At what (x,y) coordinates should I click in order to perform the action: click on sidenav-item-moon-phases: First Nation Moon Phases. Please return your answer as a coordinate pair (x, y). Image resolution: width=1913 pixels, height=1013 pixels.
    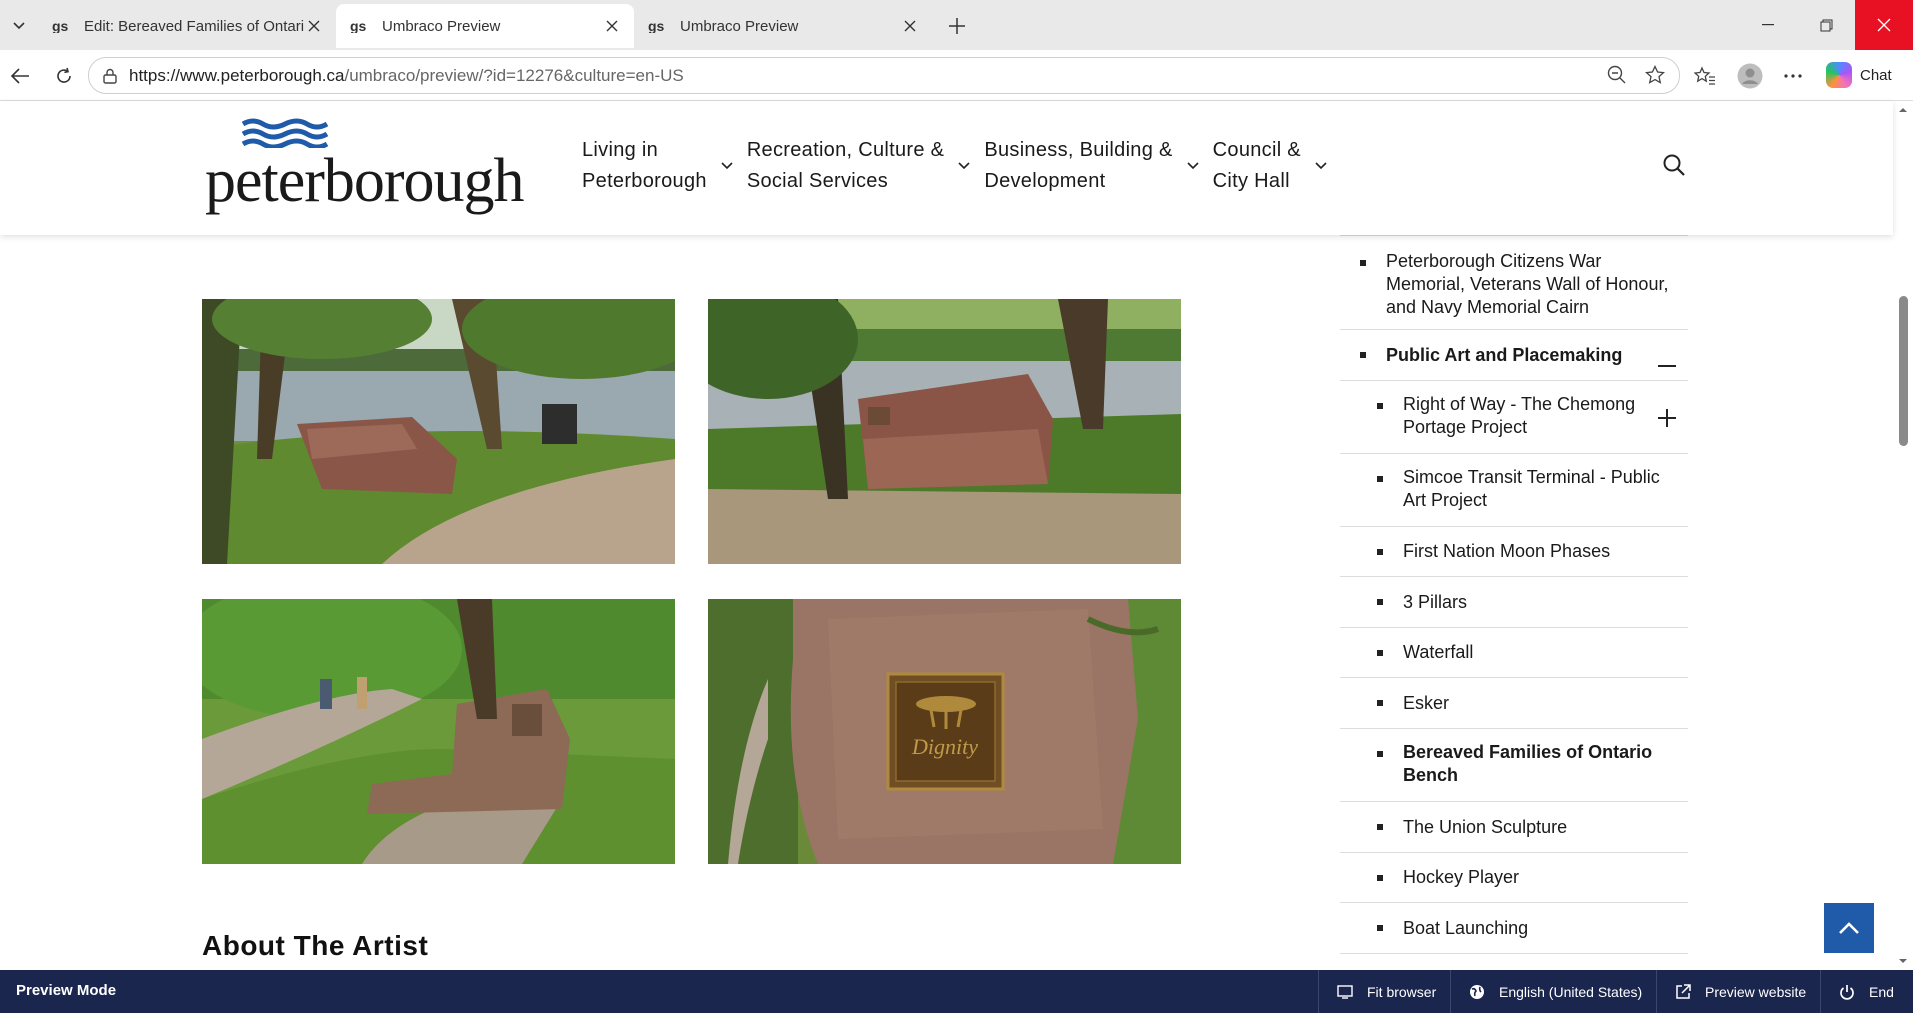
    Looking at the image, I should click on (1514, 552).